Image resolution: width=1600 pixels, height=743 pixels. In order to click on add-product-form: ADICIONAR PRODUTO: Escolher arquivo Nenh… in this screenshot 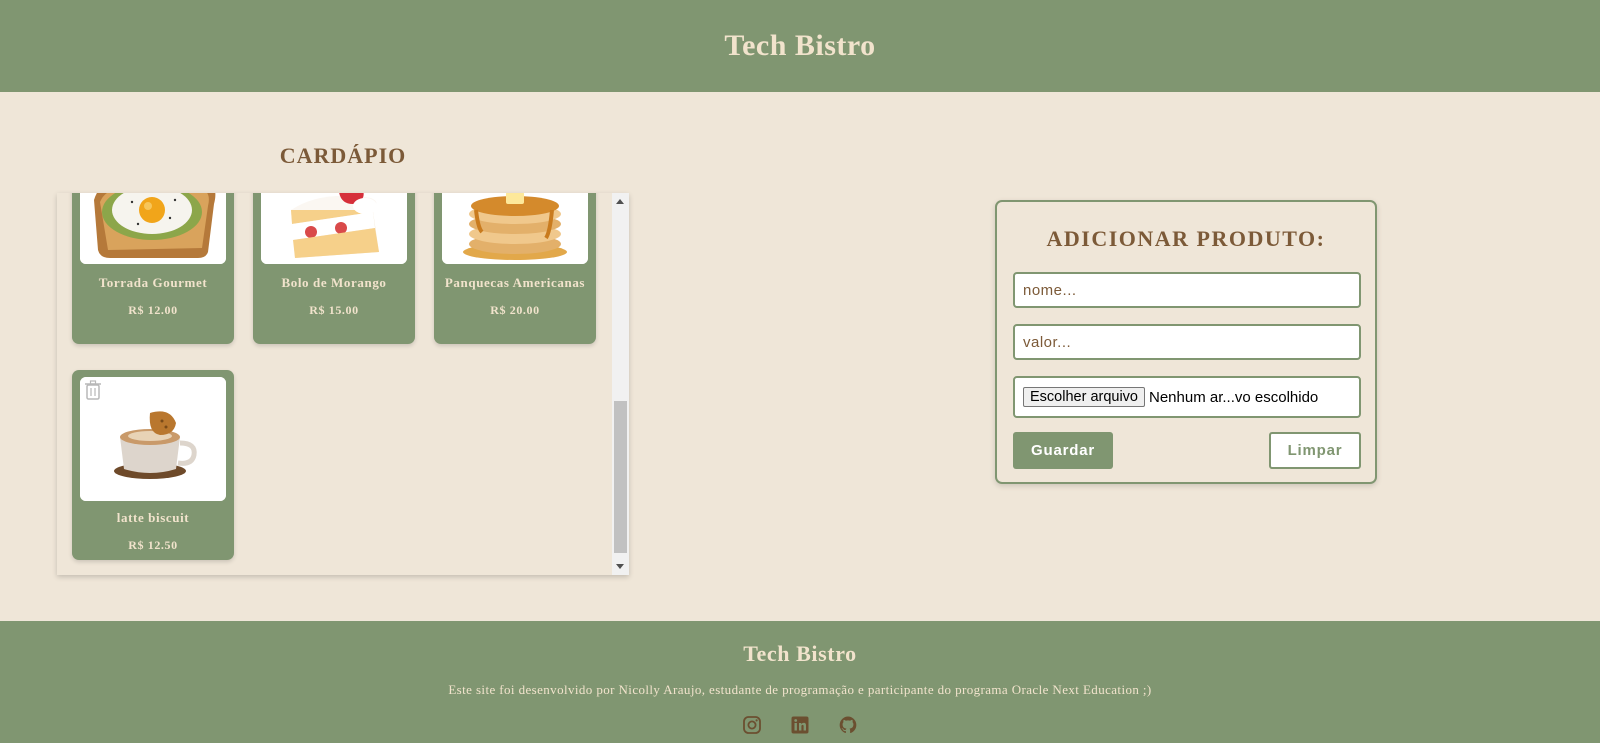, I will do `click(1186, 342)`.